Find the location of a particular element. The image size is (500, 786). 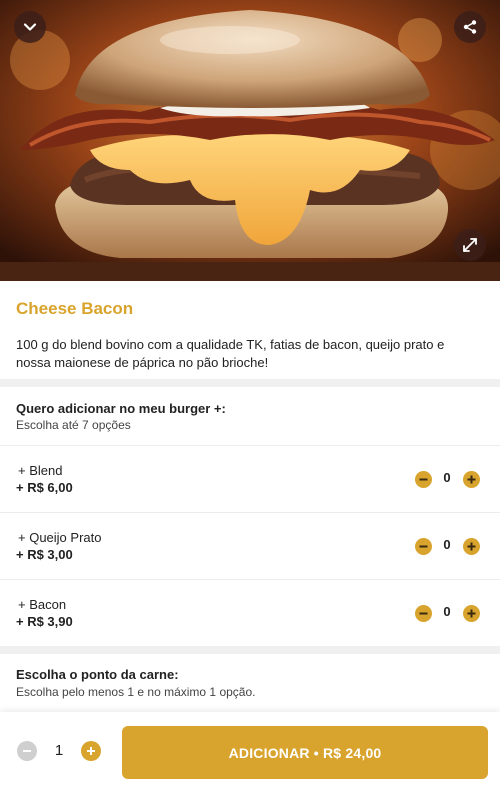

product-title: Cheese Bacon is located at coordinates (75, 308).